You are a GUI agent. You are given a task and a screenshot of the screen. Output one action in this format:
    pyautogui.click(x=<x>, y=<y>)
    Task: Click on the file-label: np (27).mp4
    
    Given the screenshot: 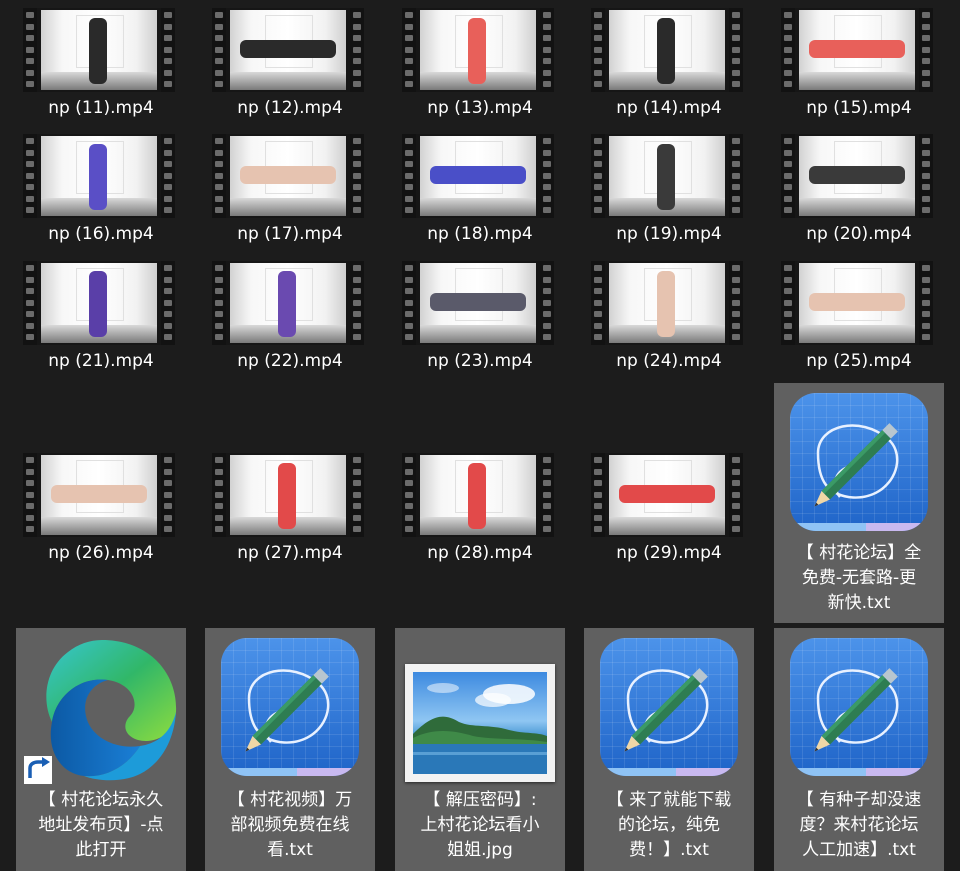 What is the action you would take?
    pyautogui.click(x=290, y=553)
    